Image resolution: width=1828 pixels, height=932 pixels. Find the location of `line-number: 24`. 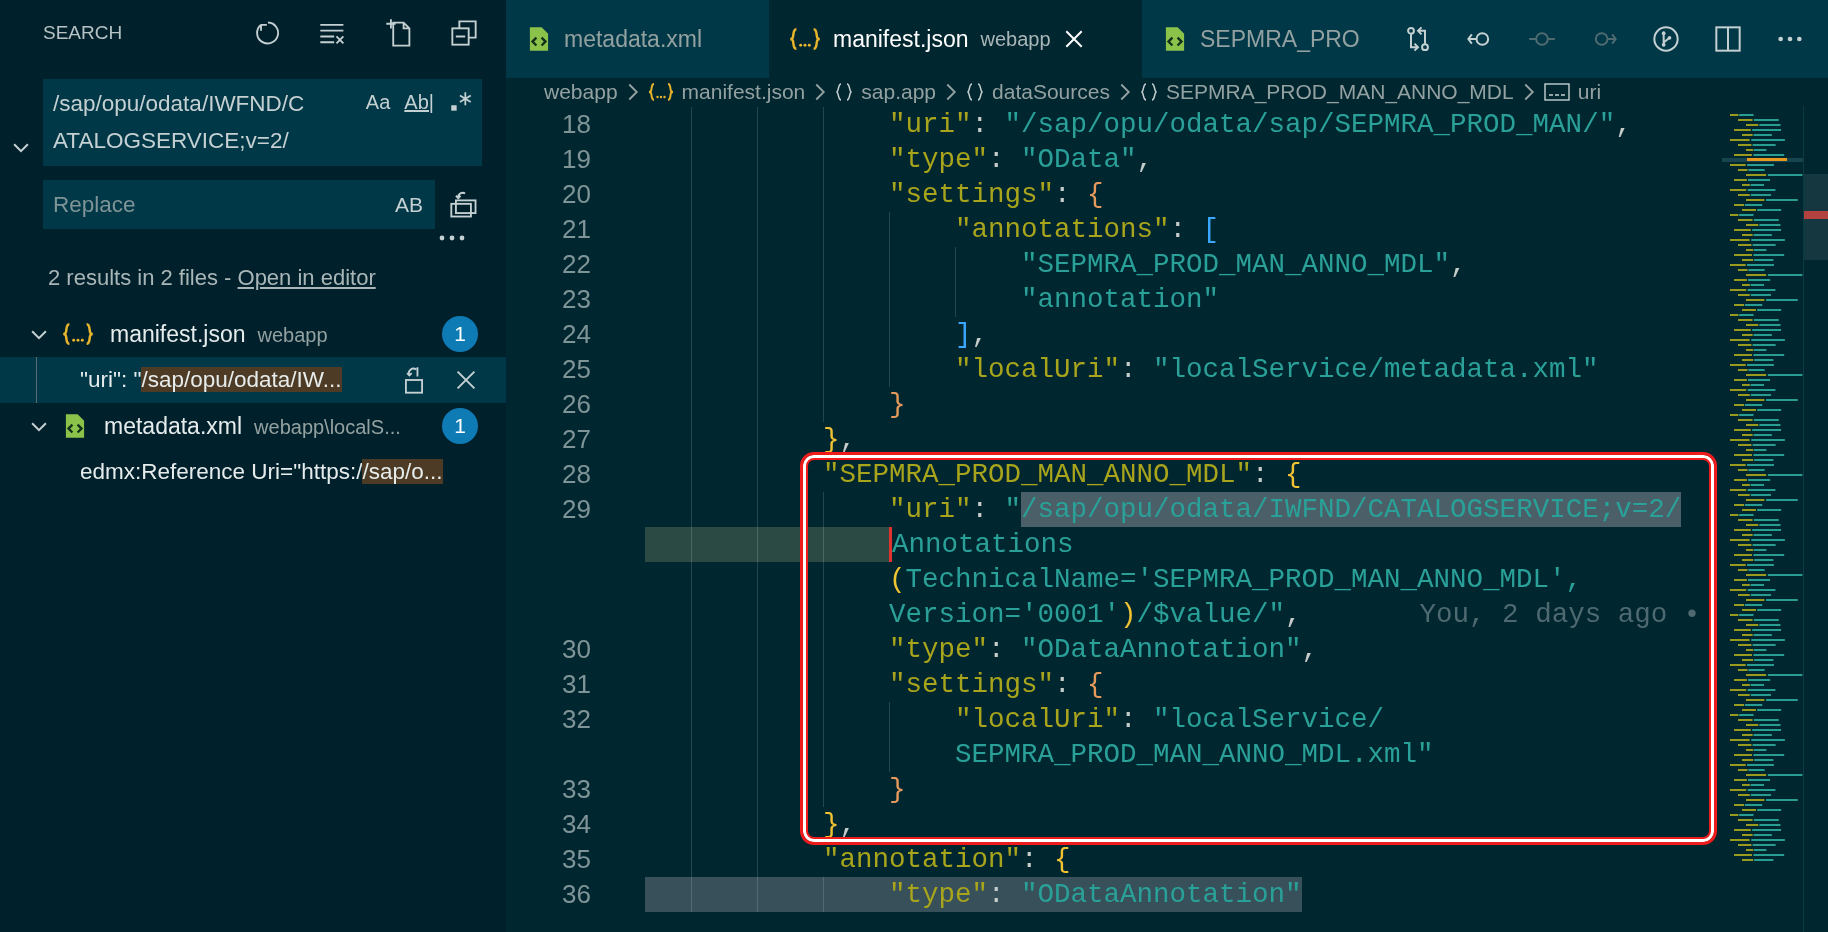

line-number: 24 is located at coordinates (576, 334).